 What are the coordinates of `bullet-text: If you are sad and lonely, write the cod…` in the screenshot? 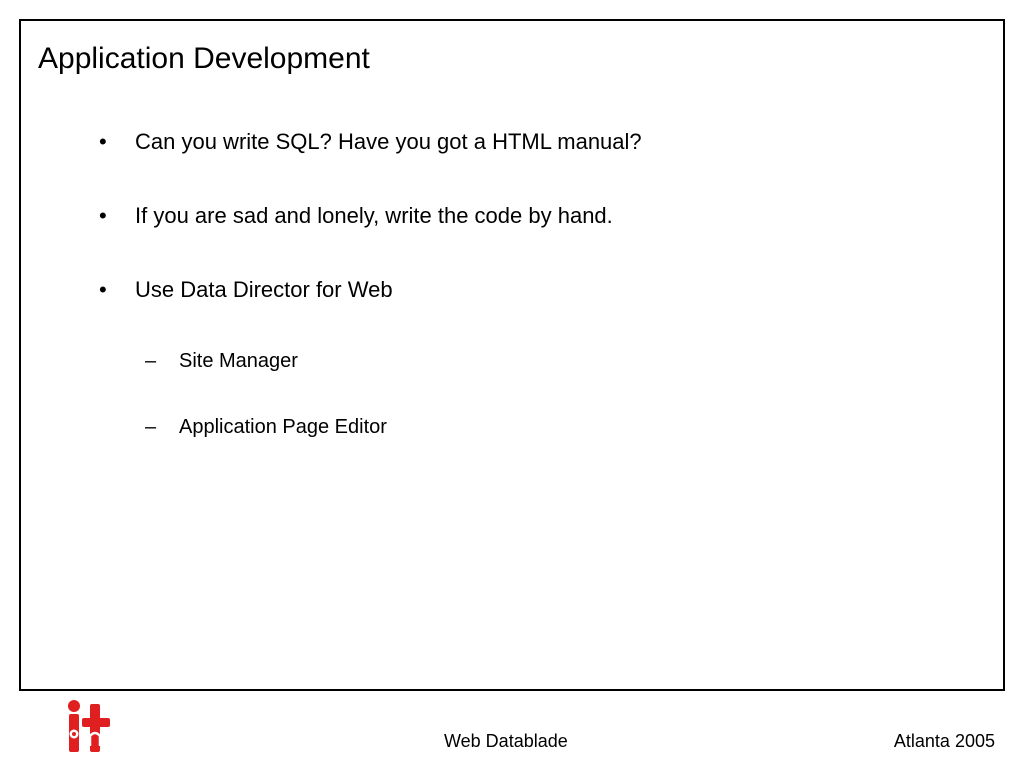 It's located at (374, 215).